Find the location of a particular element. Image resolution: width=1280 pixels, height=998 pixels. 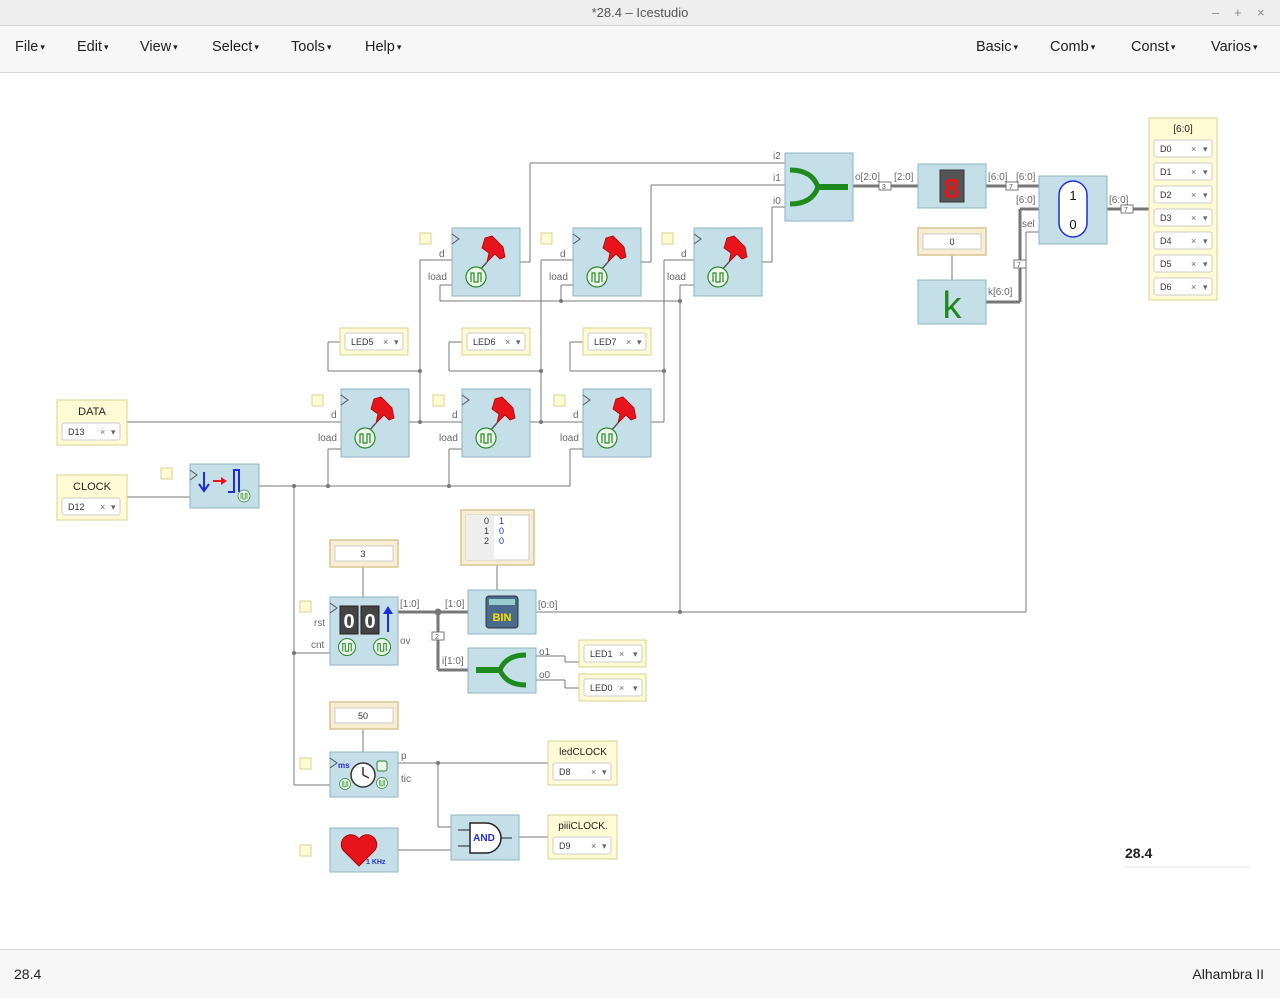

minimize-button: – is located at coordinates (1215, 12).